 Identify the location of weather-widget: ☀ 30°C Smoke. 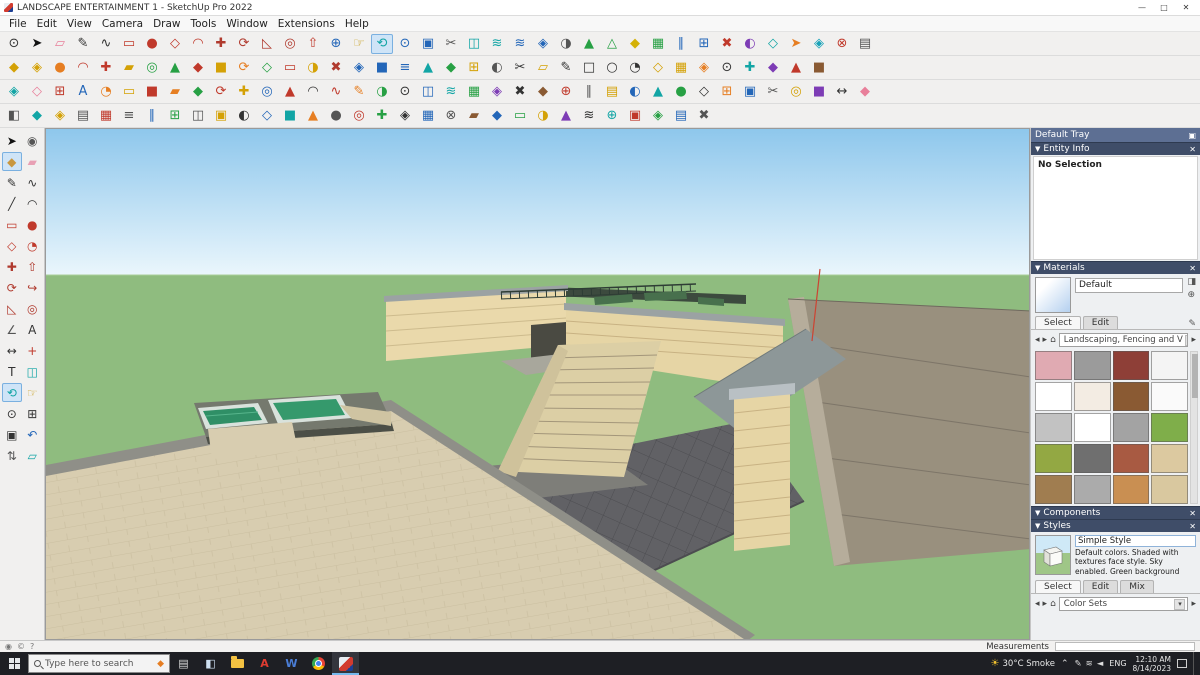
(1023, 663).